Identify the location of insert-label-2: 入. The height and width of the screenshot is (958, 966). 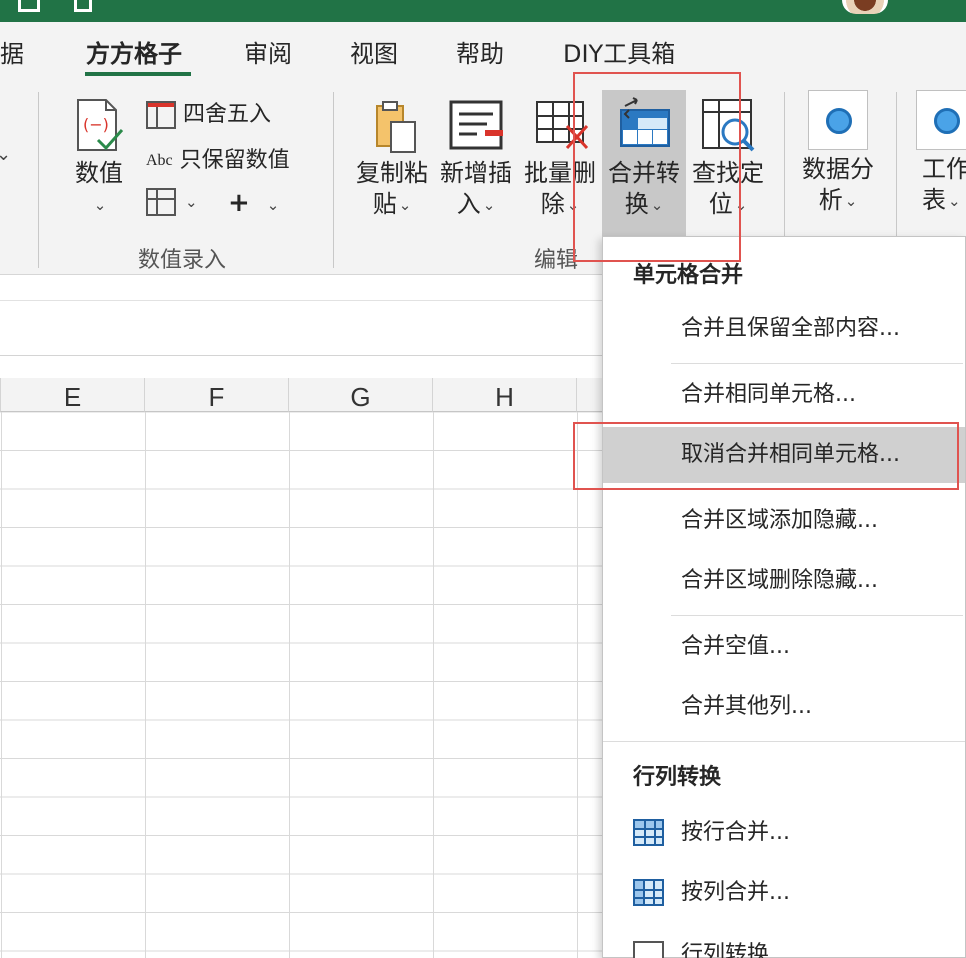
(468, 204).